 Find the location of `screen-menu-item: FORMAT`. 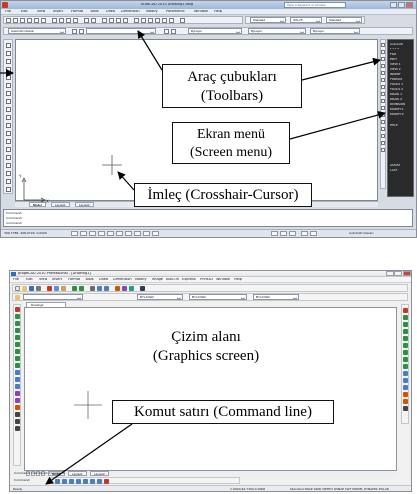

screen-menu-item: FORMAT is located at coordinates (396, 79).